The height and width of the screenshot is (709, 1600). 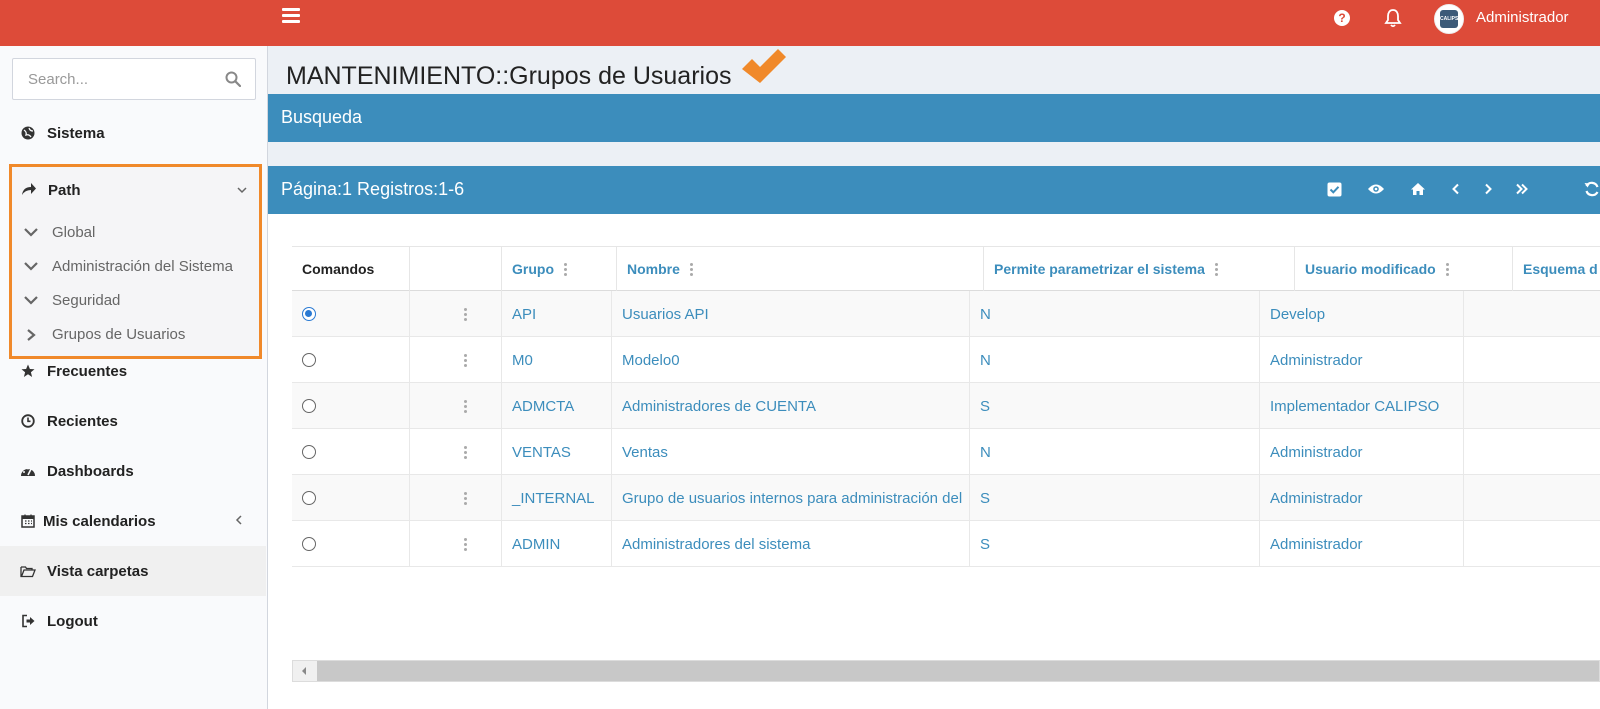 I want to click on column-header-usuario: Usuario modificado, so click(x=1404, y=269).